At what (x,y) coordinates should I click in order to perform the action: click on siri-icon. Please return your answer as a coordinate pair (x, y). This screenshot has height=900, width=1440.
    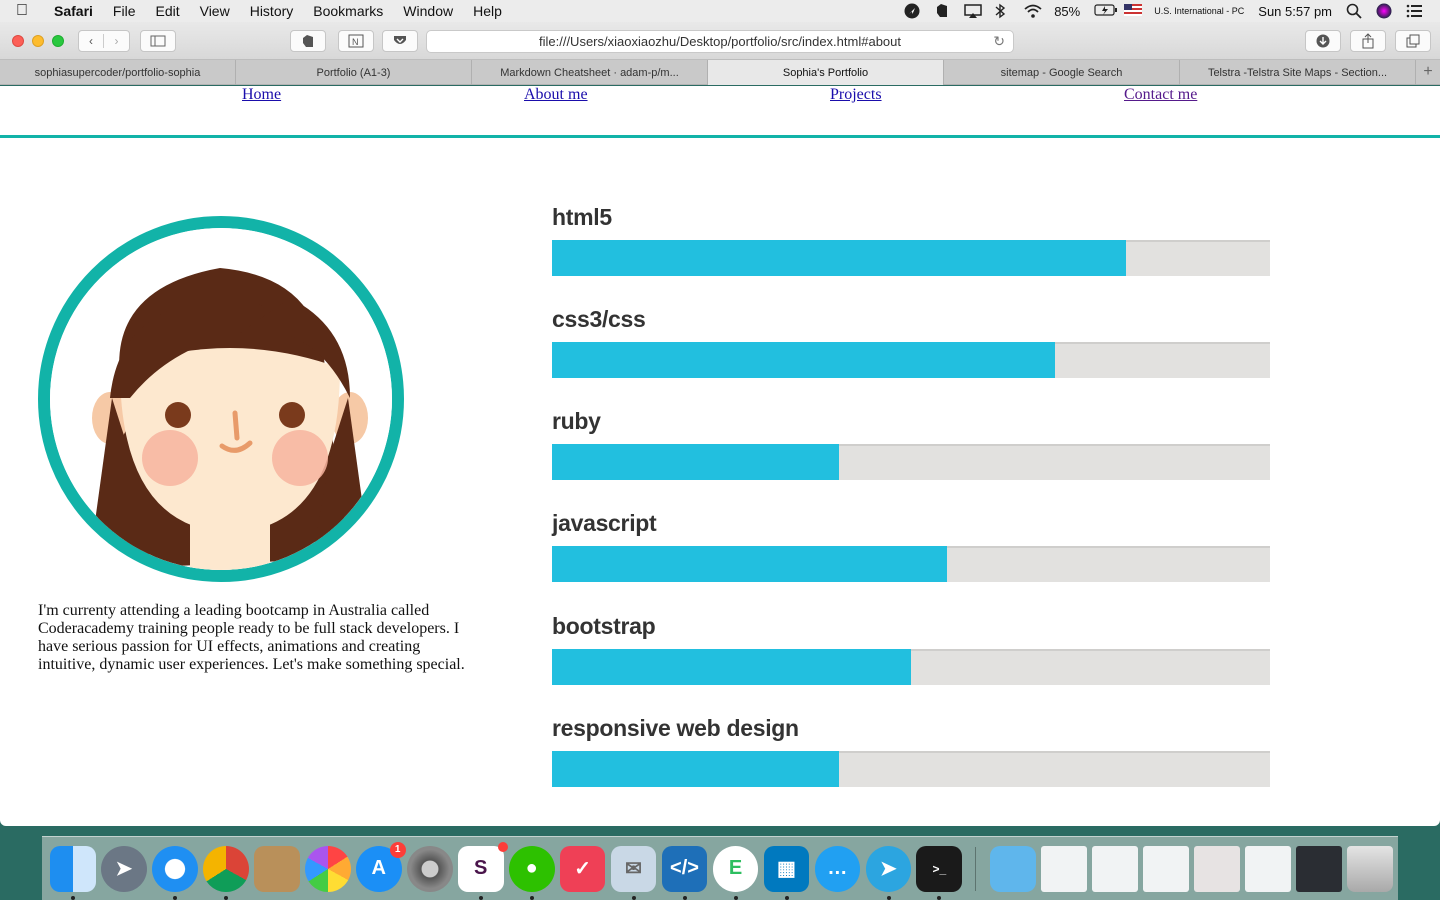
    Looking at the image, I should click on (1384, 11).